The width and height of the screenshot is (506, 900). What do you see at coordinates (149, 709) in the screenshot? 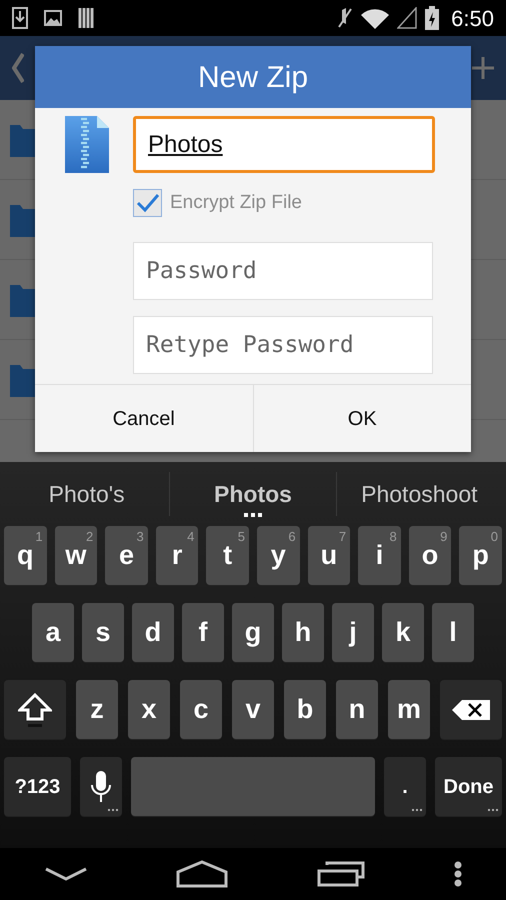
I see `key: x` at bounding box center [149, 709].